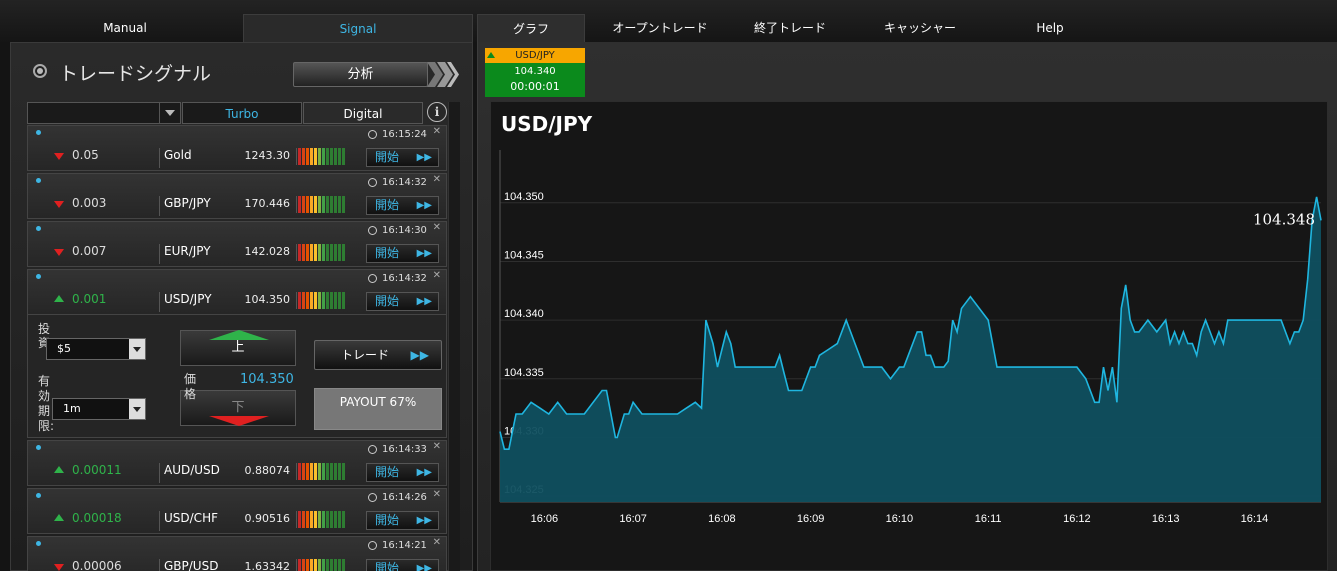 Image resolution: width=1337 pixels, height=571 pixels. Describe the element at coordinates (242, 113) in the screenshot. I see `tab-turbo: Turbo` at that location.